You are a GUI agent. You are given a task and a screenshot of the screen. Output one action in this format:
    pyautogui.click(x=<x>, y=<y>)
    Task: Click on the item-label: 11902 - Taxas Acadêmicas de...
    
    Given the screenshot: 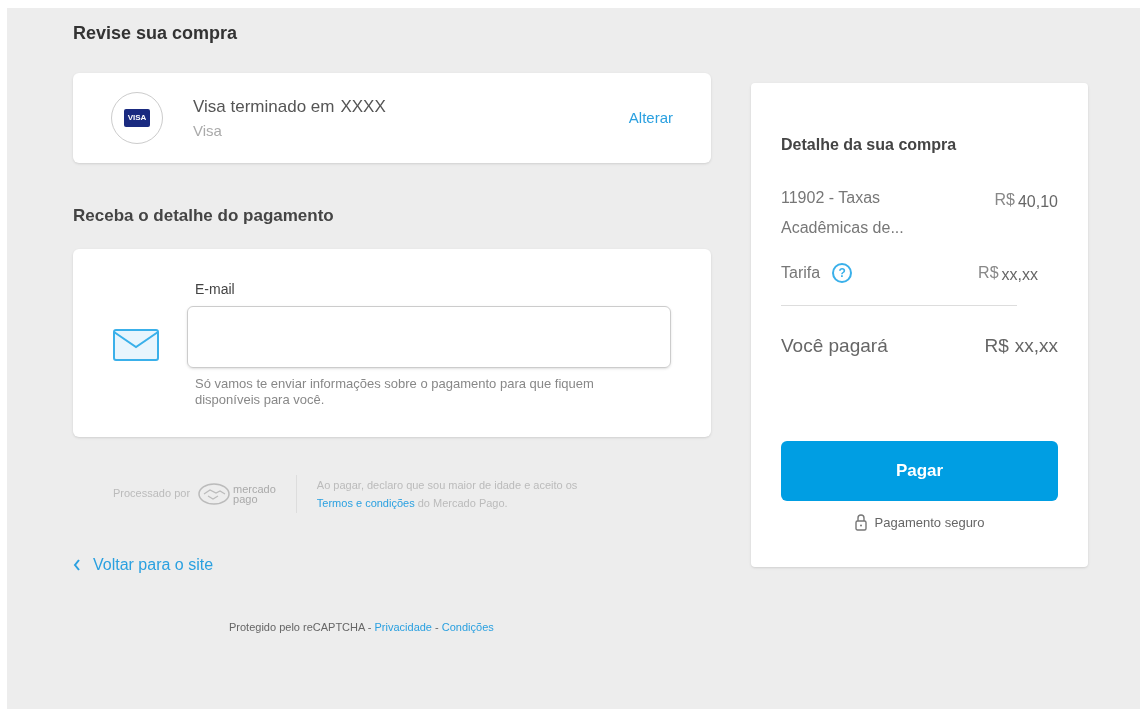 What is the action you would take?
    pyautogui.click(x=843, y=213)
    